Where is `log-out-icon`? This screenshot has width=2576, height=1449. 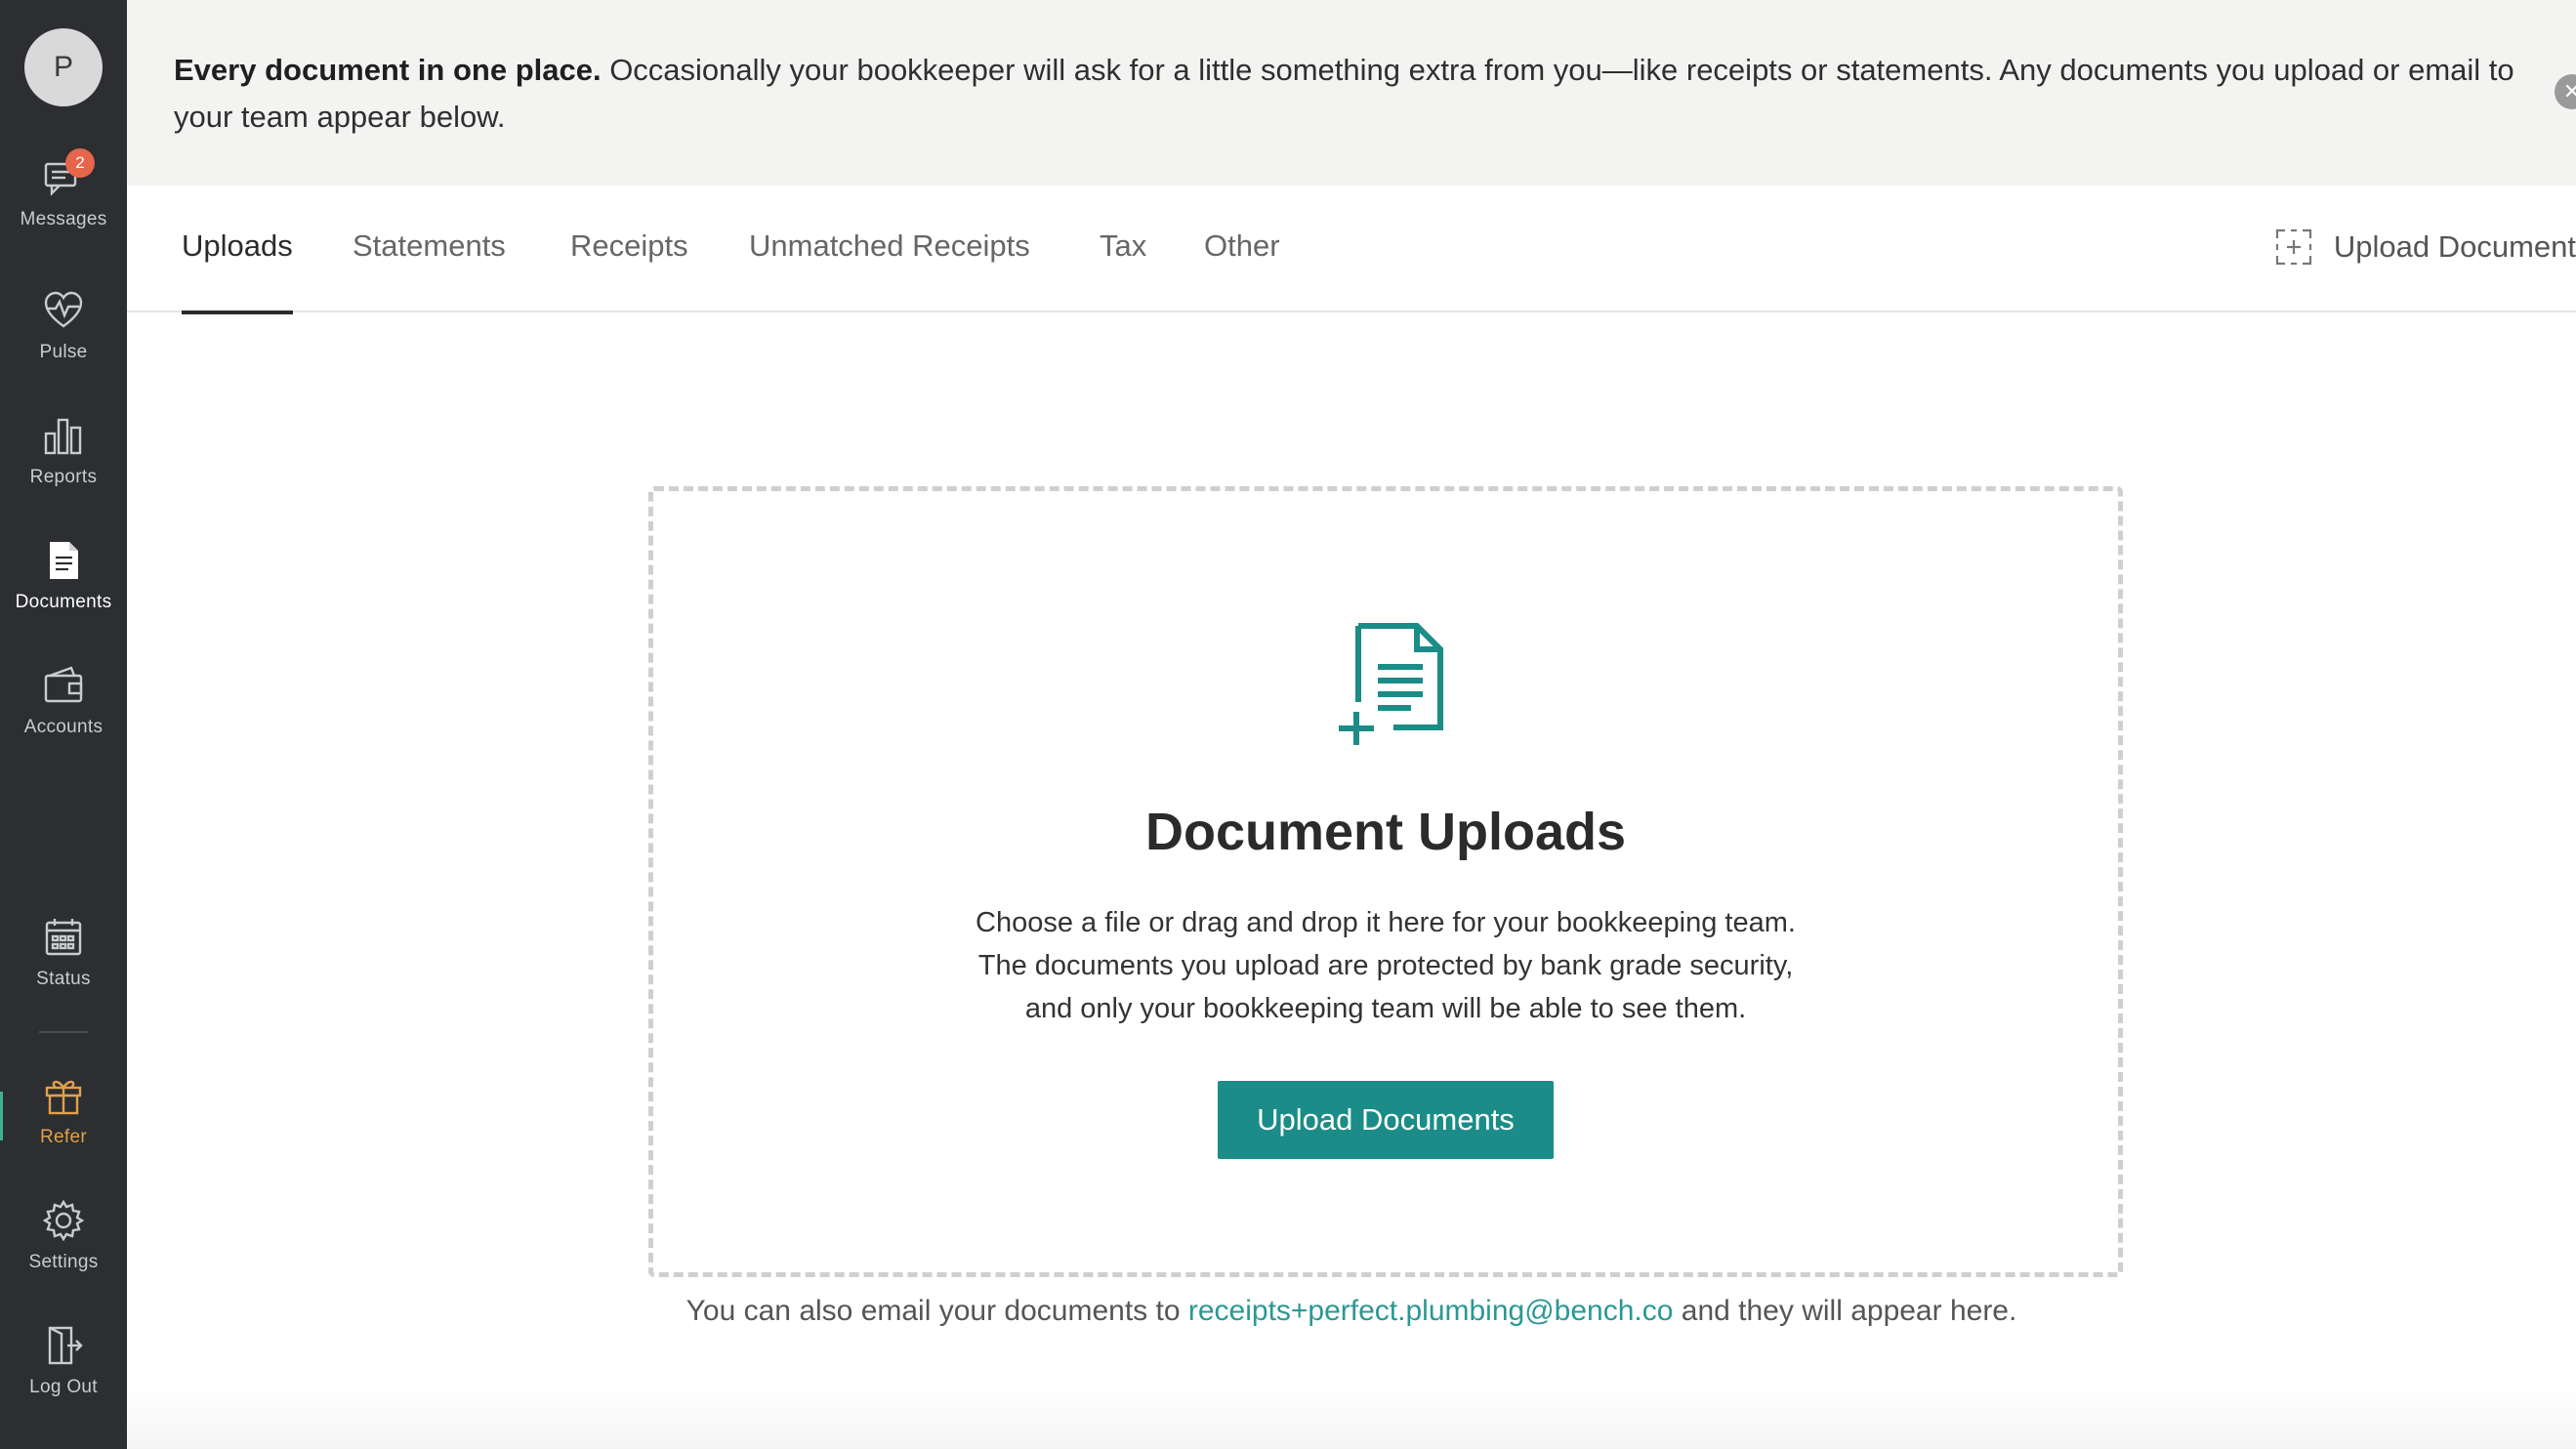
log-out-icon is located at coordinates (63, 1346).